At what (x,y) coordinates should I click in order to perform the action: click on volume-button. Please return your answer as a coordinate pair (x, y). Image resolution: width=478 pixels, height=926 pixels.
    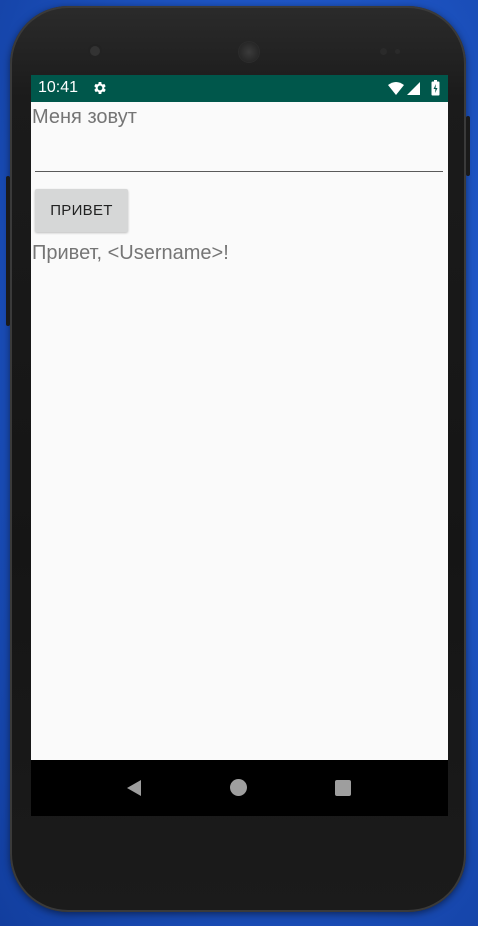
    Looking at the image, I should click on (8, 251).